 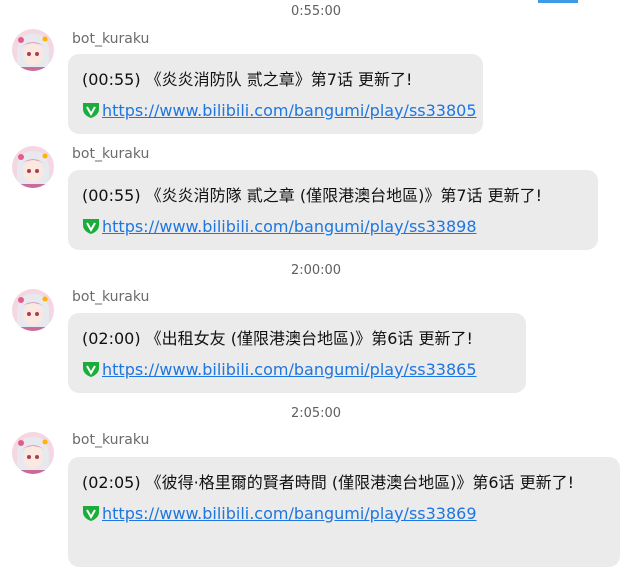 I want to click on message-text: (00:55) 《炎炎消防隊 貳之章 (僅限港澳台地區)》第7话 更新了!, so click(x=312, y=195).